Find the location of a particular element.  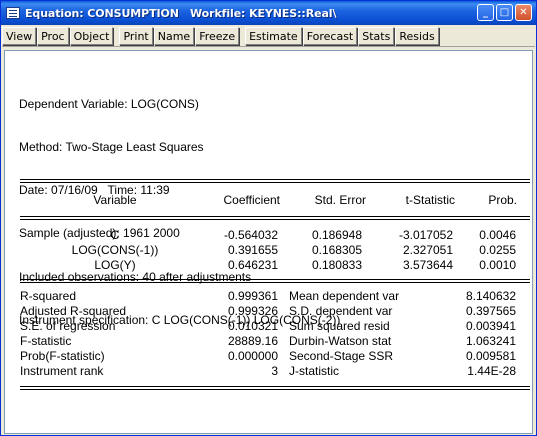

prob-value: 0.0255 is located at coordinates (497, 250).